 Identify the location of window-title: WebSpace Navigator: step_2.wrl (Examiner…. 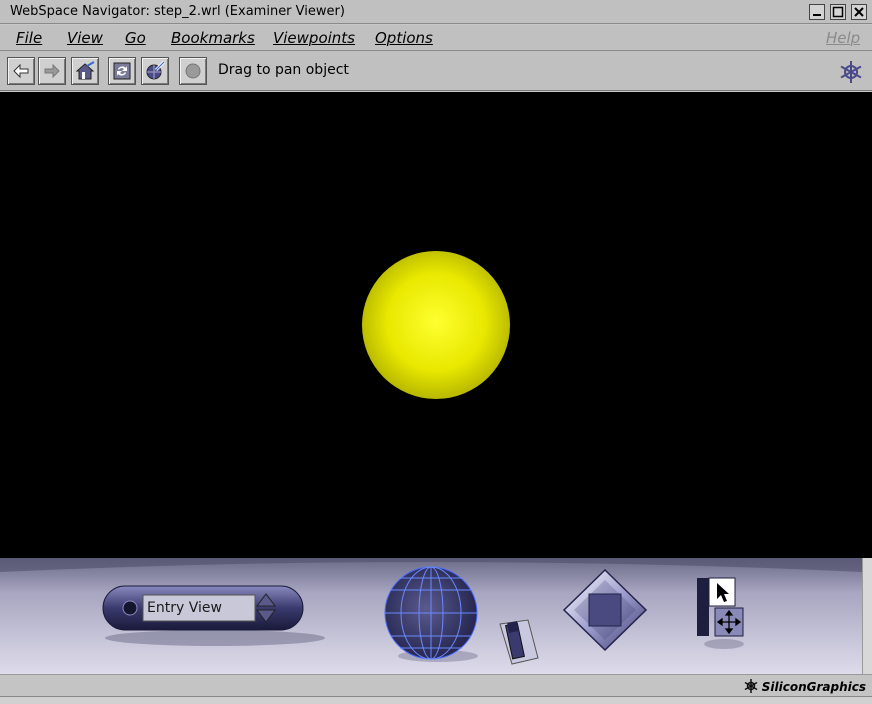
(177, 11).